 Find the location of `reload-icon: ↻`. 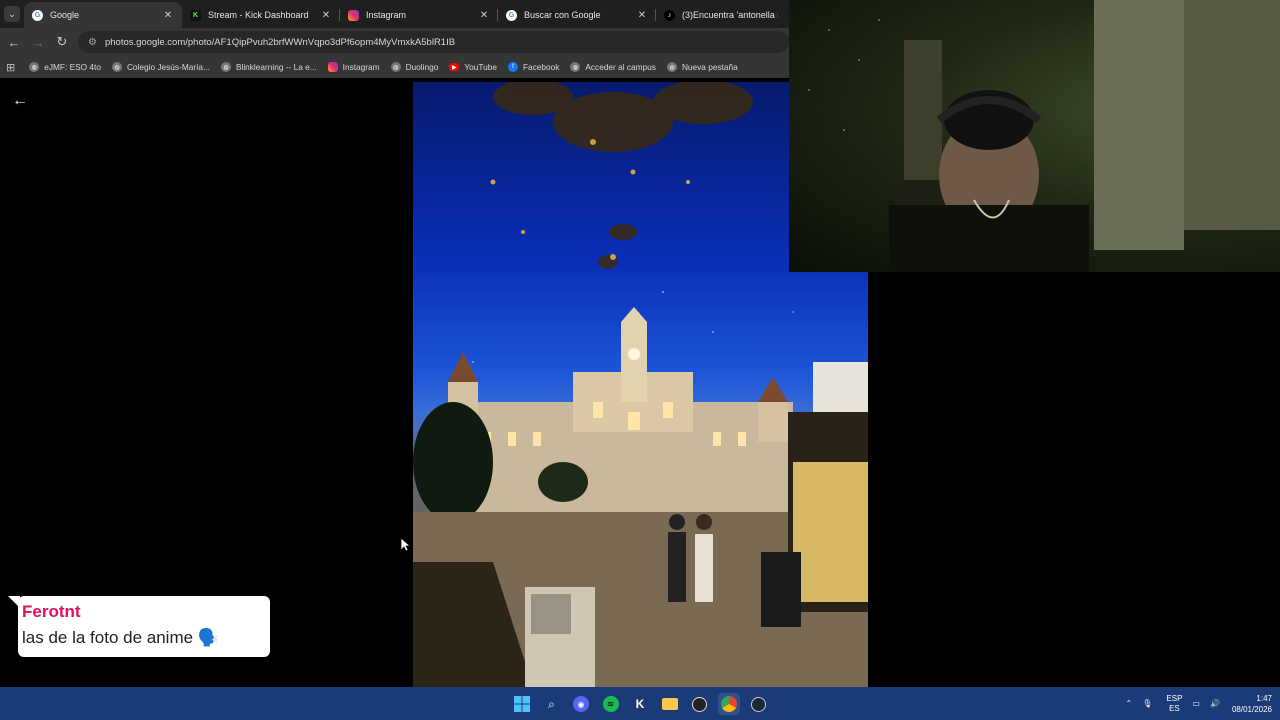

reload-icon: ↻ is located at coordinates (62, 41).